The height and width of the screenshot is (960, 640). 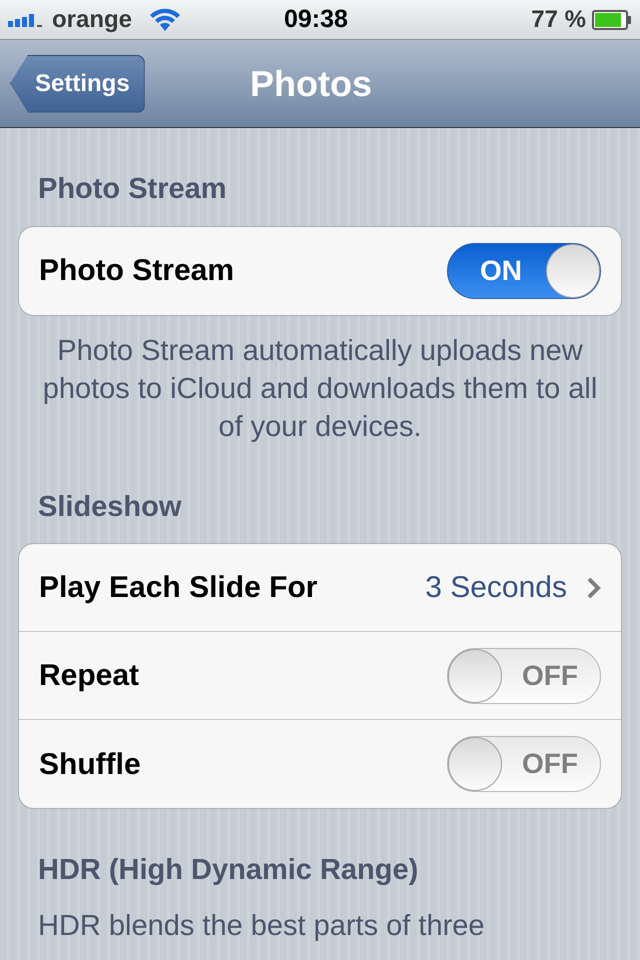 What do you see at coordinates (178, 588) in the screenshot?
I see `row-label: Play Each Slide For` at bounding box center [178, 588].